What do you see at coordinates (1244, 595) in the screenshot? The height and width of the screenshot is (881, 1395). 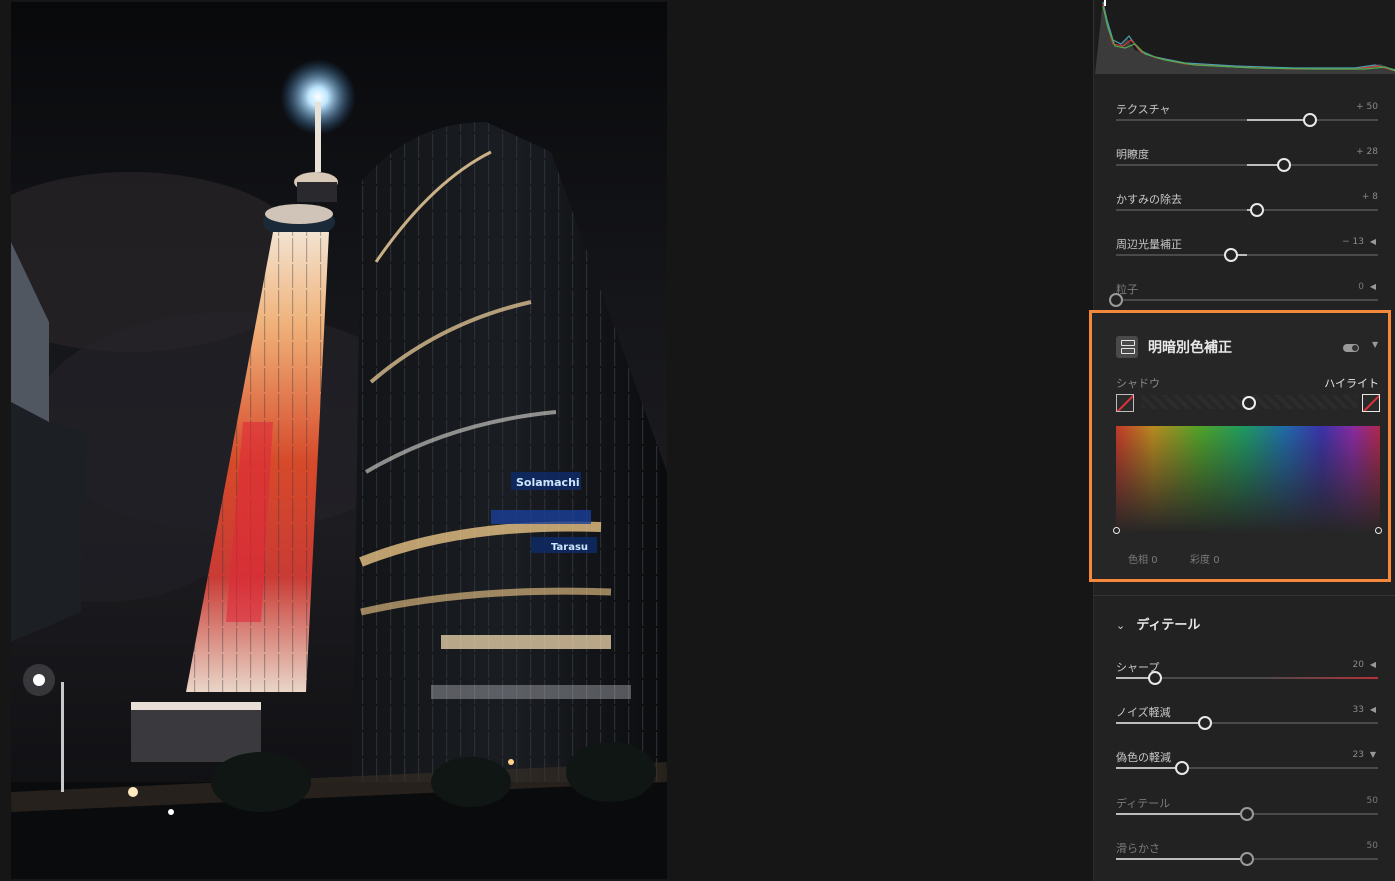 I see `section-divider` at bounding box center [1244, 595].